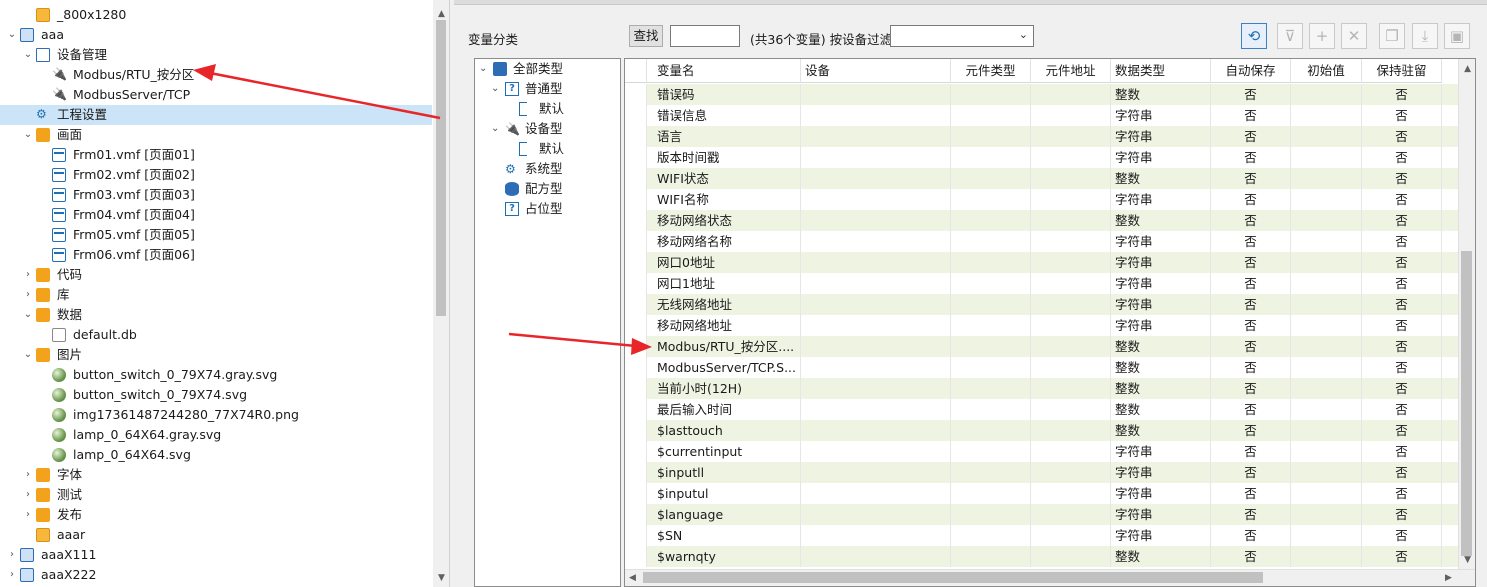 This screenshot has width=1487, height=587. I want to click on device-filter-select: ⌄, so click(962, 36).